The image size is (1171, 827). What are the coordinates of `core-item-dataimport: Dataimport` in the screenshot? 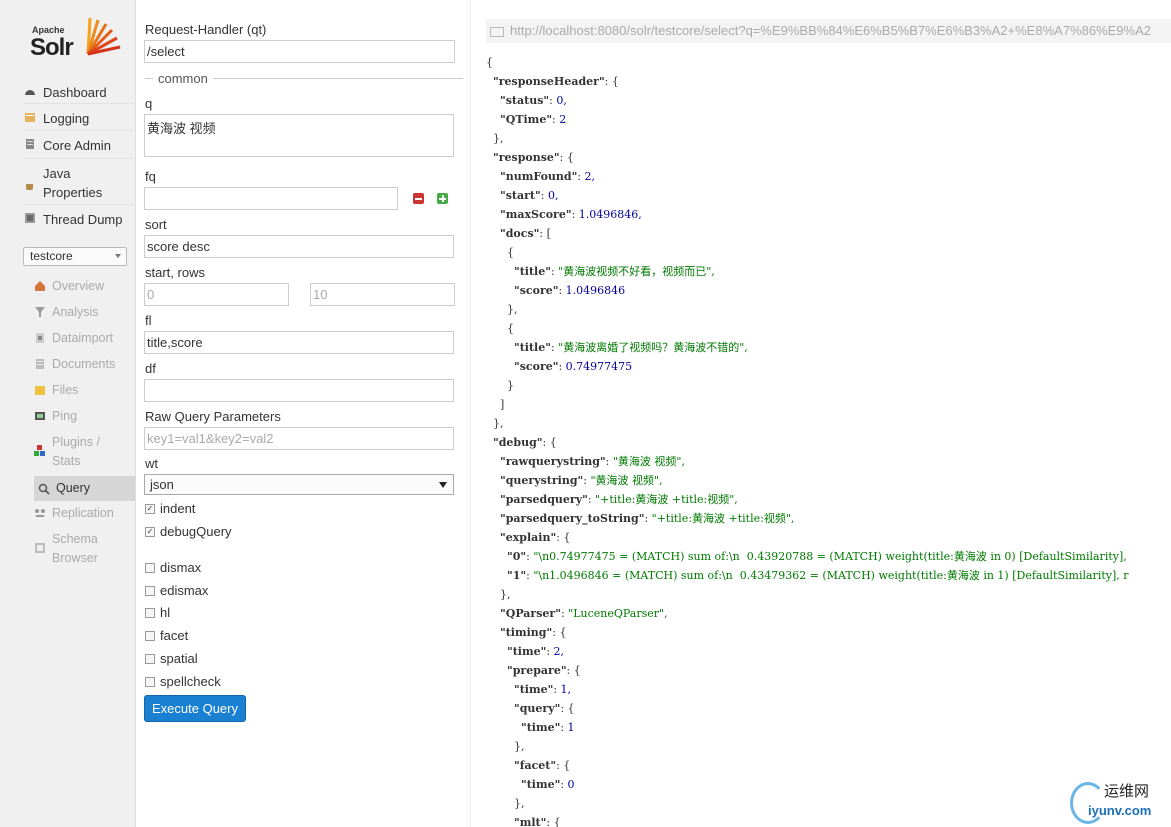 It's located at (84, 338).